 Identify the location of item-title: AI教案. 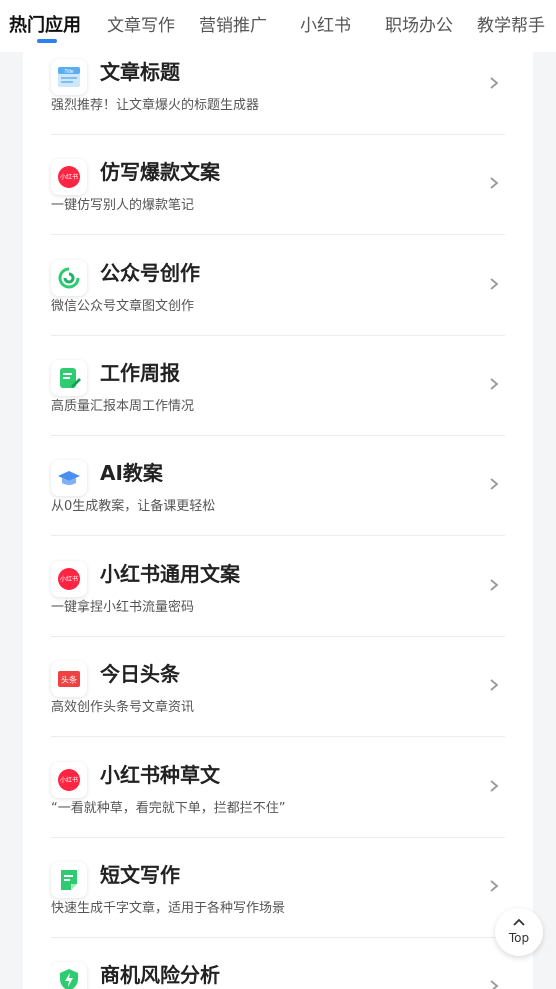
(131, 473).